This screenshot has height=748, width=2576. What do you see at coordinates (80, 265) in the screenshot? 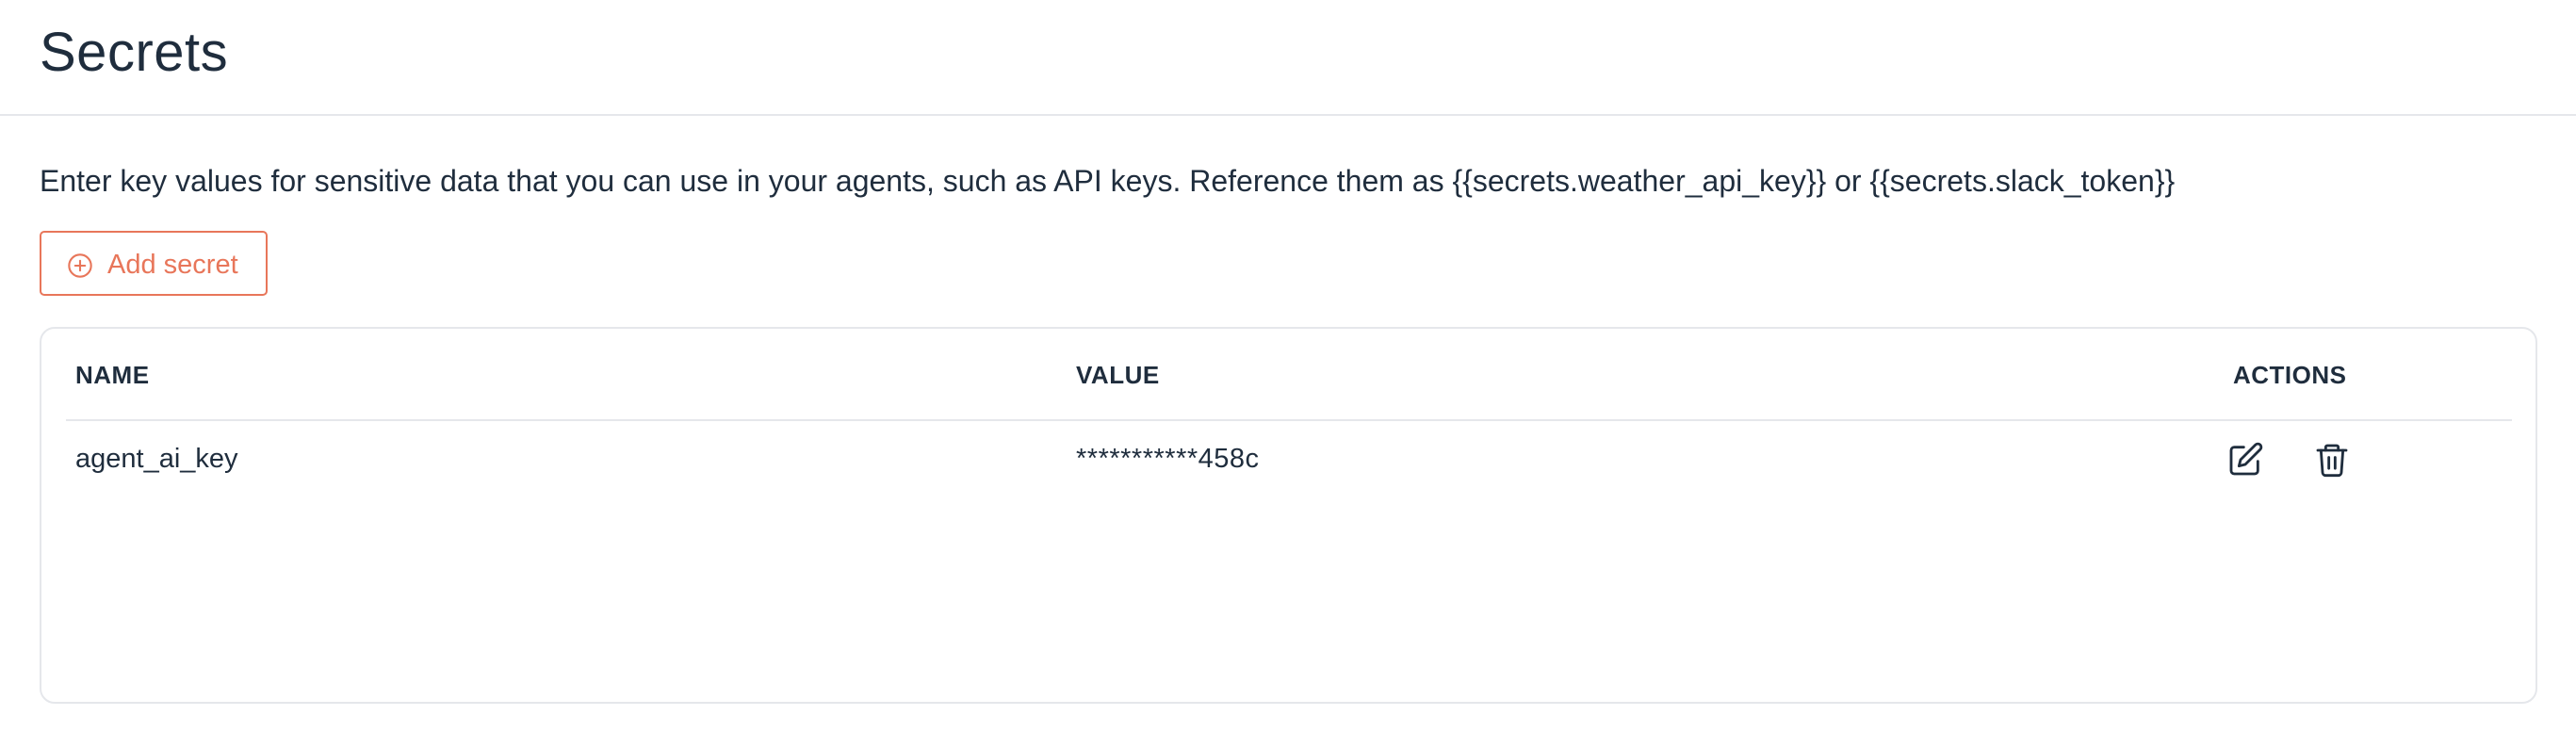
I see `plus-circle-icon` at bounding box center [80, 265].